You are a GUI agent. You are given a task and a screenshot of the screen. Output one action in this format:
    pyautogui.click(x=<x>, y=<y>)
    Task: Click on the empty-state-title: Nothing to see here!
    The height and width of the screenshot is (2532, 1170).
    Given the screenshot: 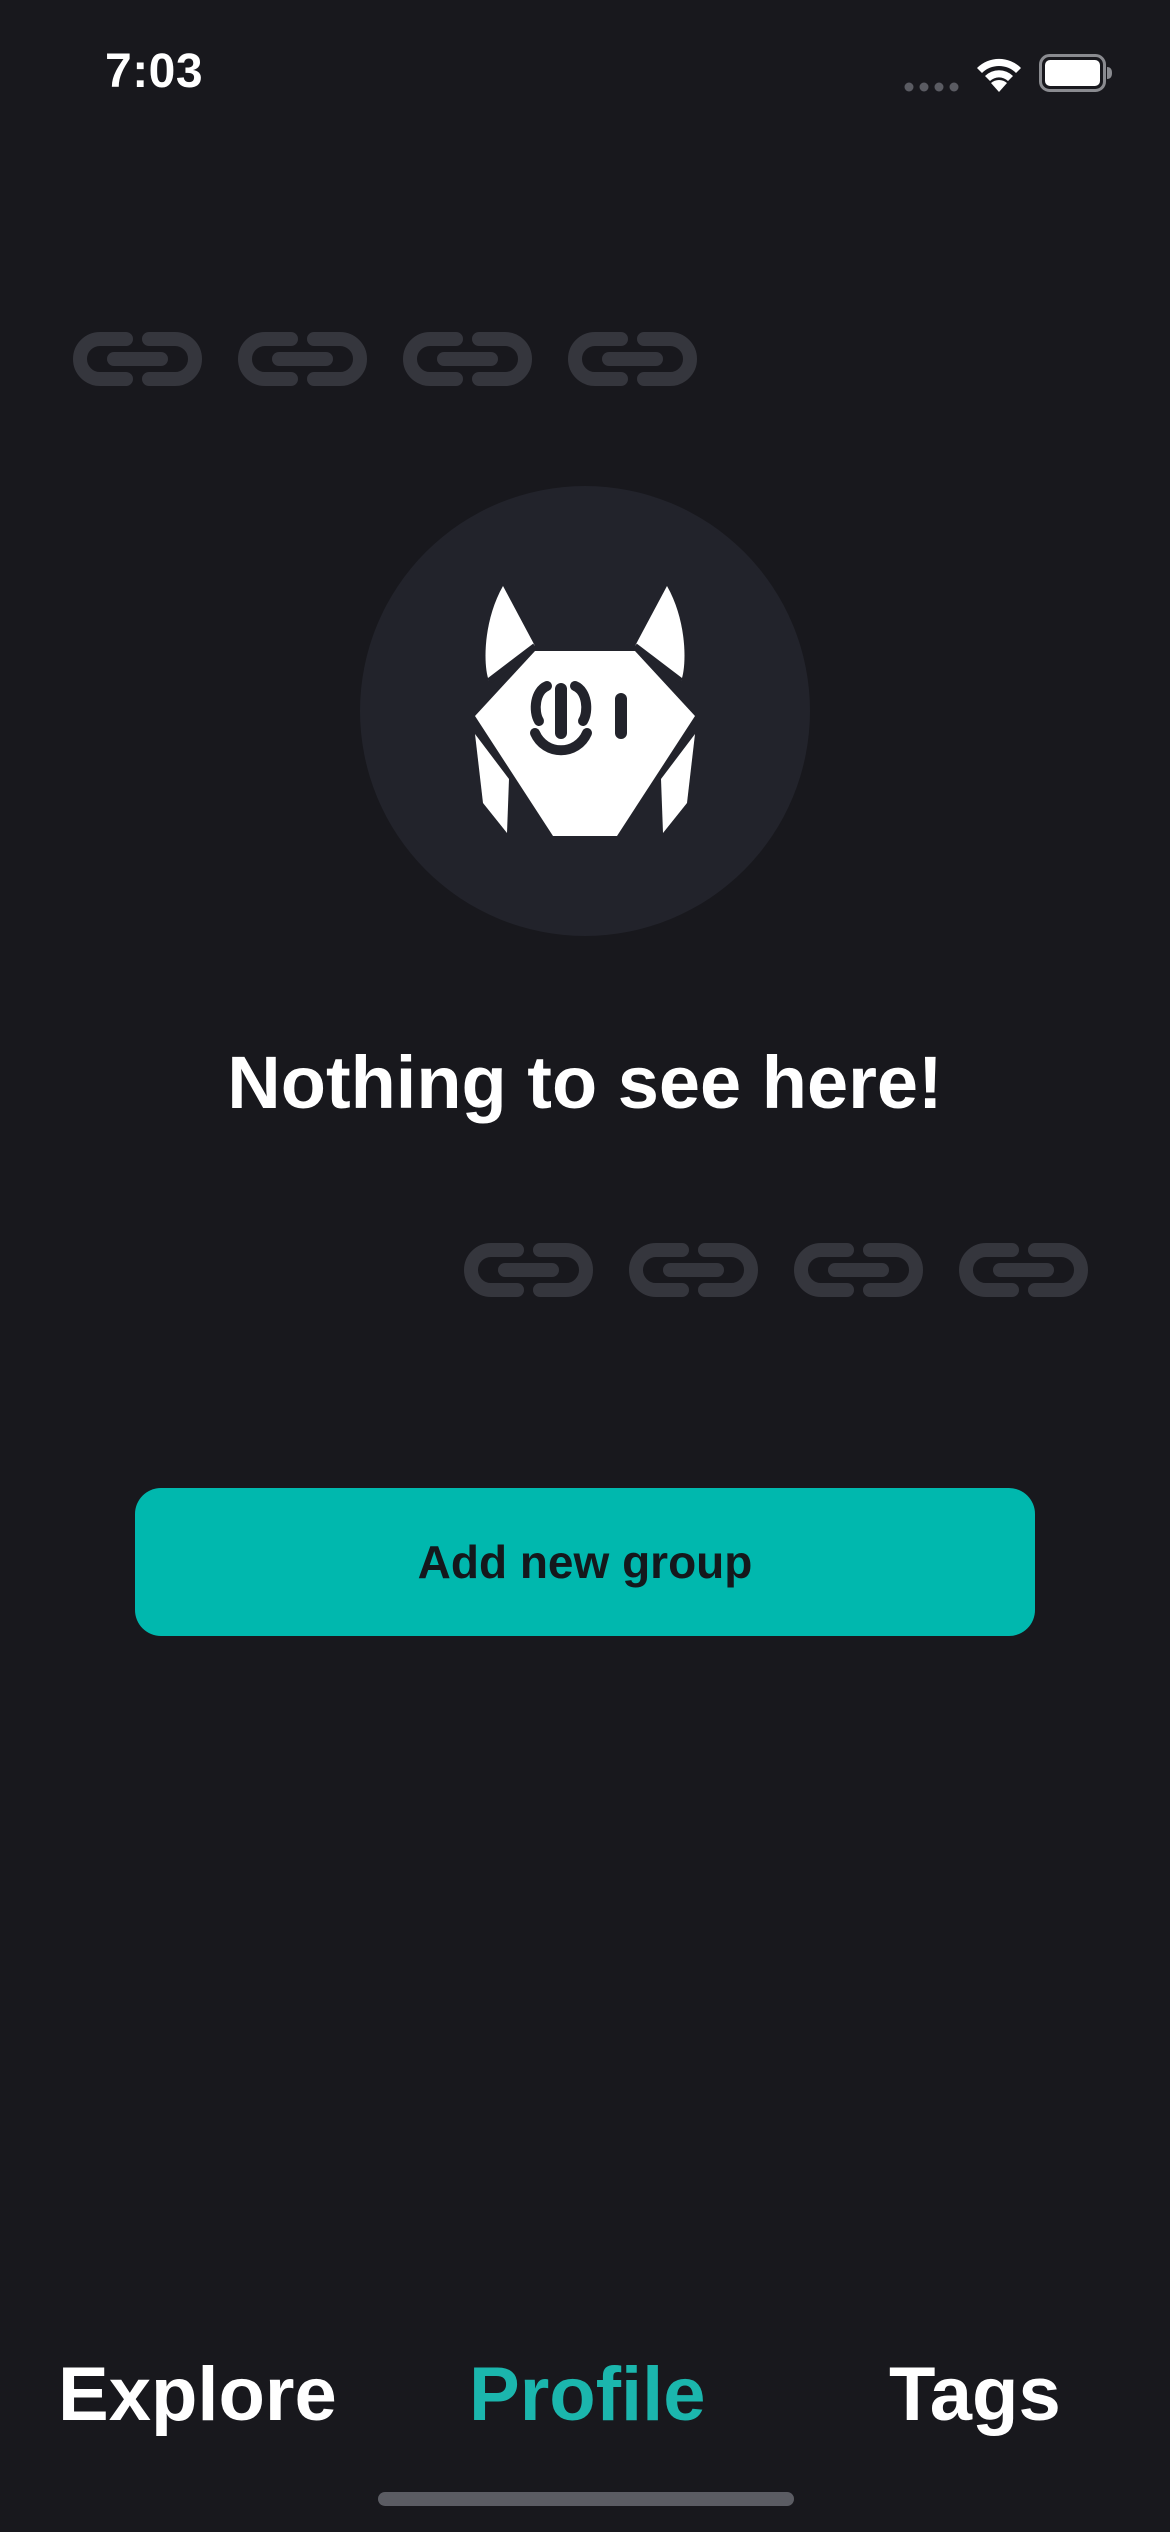 What is the action you would take?
    pyautogui.click(x=585, y=1082)
    